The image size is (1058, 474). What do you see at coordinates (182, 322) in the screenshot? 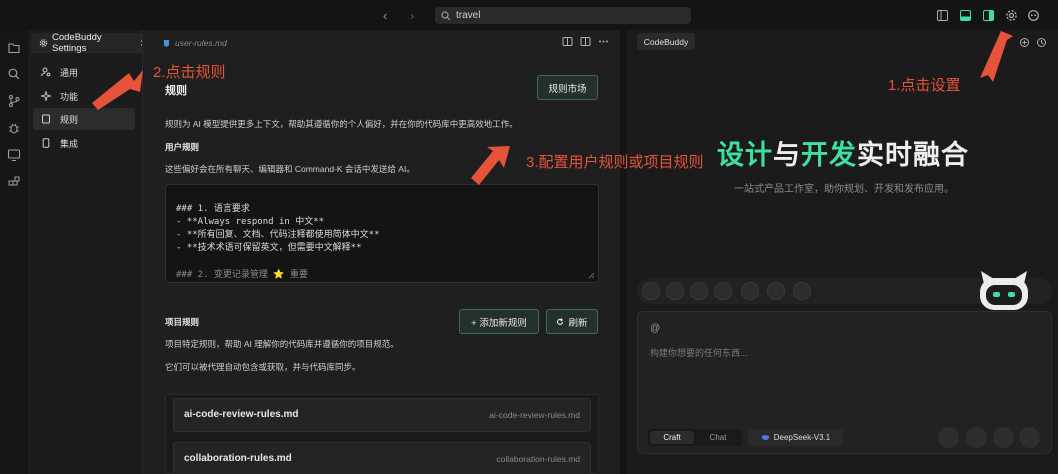
I see `project-rules-heading: 项目规则` at bounding box center [182, 322].